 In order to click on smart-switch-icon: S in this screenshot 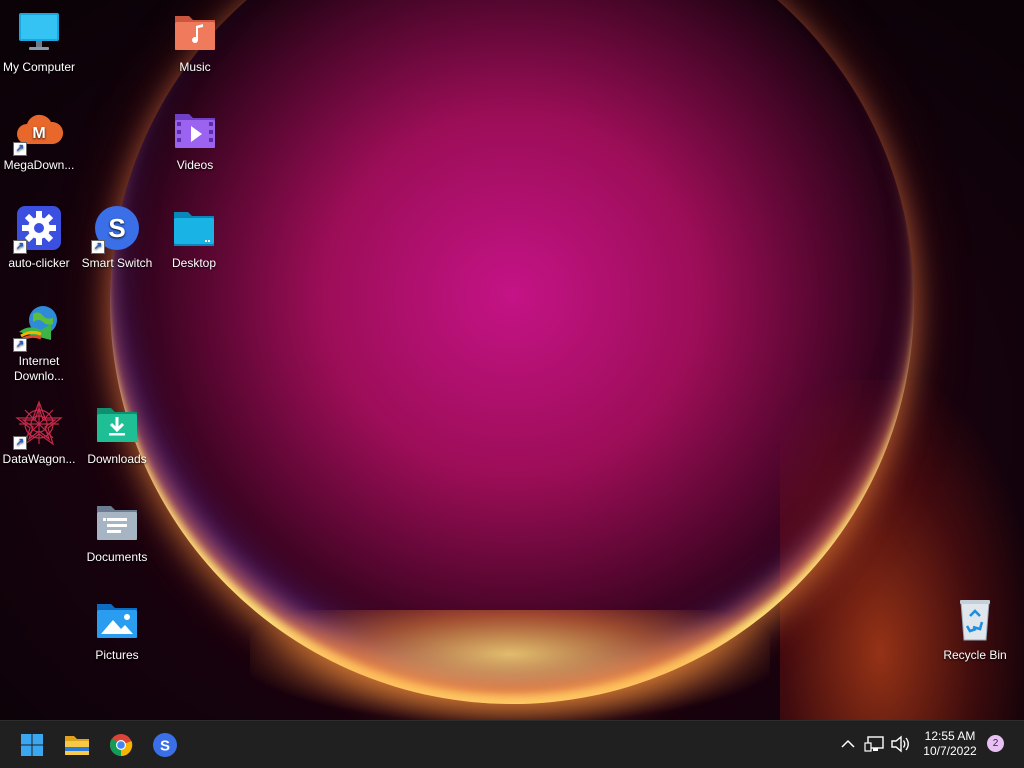, I will do `click(165, 745)`.